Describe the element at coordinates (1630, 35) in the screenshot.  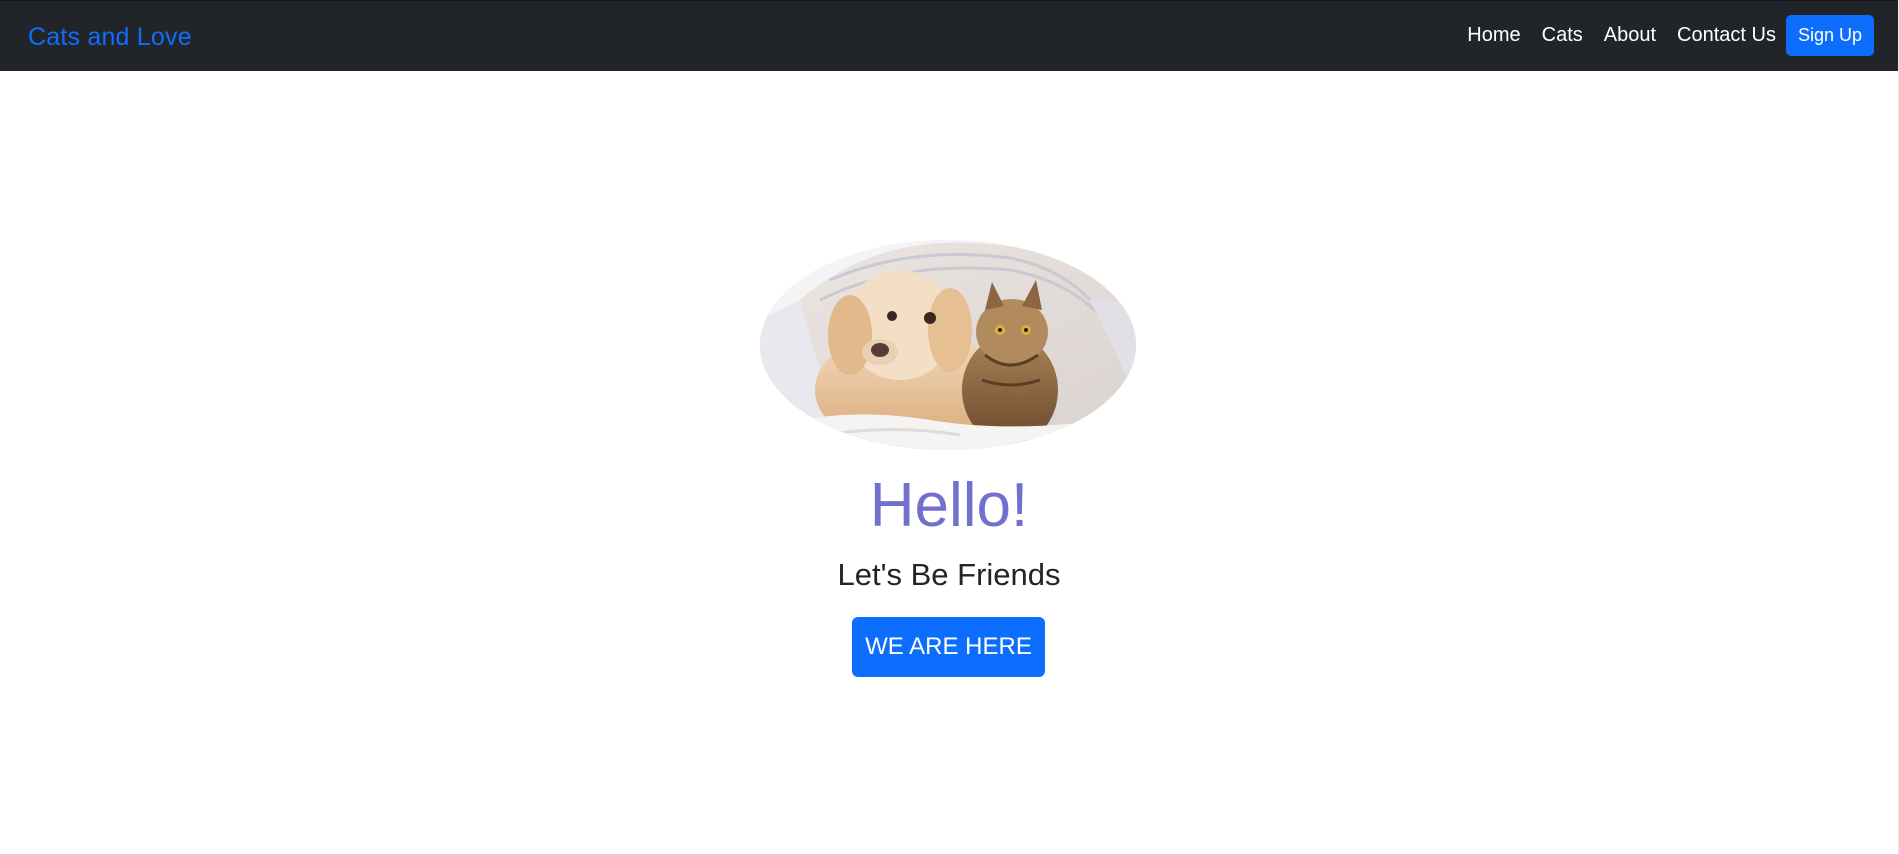
I see `nav-link-about: About` at that location.